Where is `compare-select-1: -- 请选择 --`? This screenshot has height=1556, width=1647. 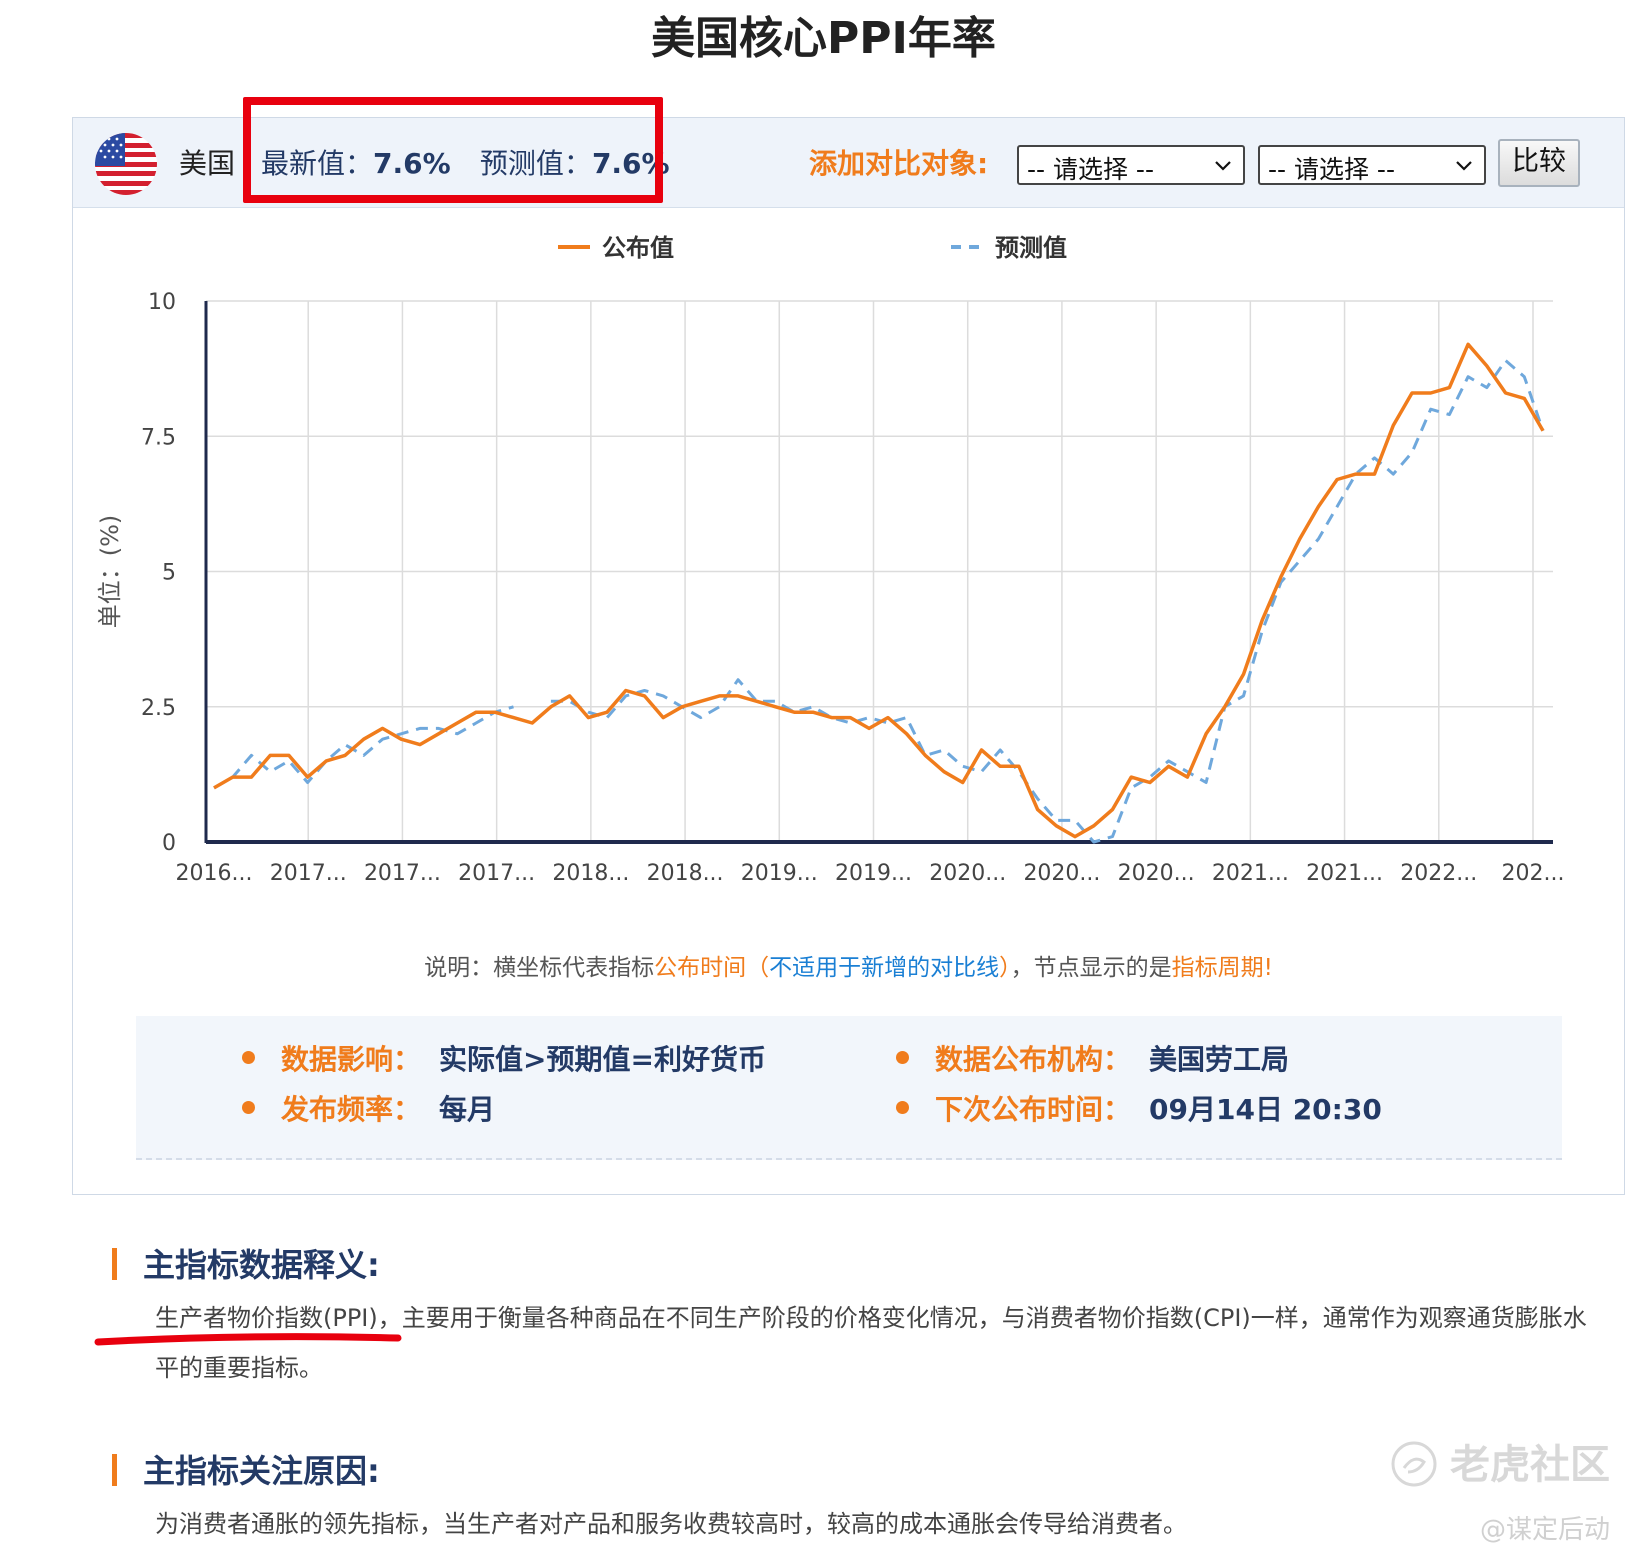
compare-select-1: -- 请选择 -- is located at coordinates (1131, 165).